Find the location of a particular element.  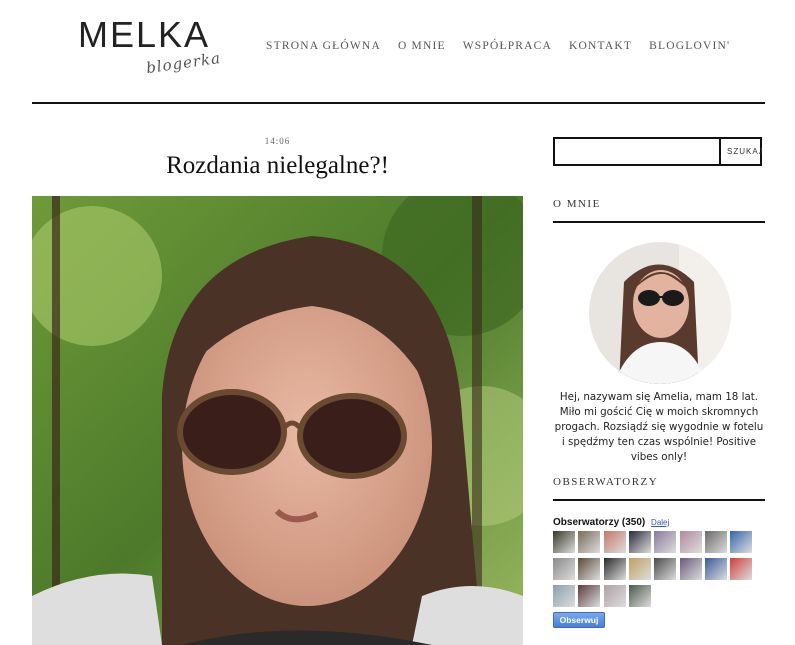

followers-widget-divider is located at coordinates (659, 500).